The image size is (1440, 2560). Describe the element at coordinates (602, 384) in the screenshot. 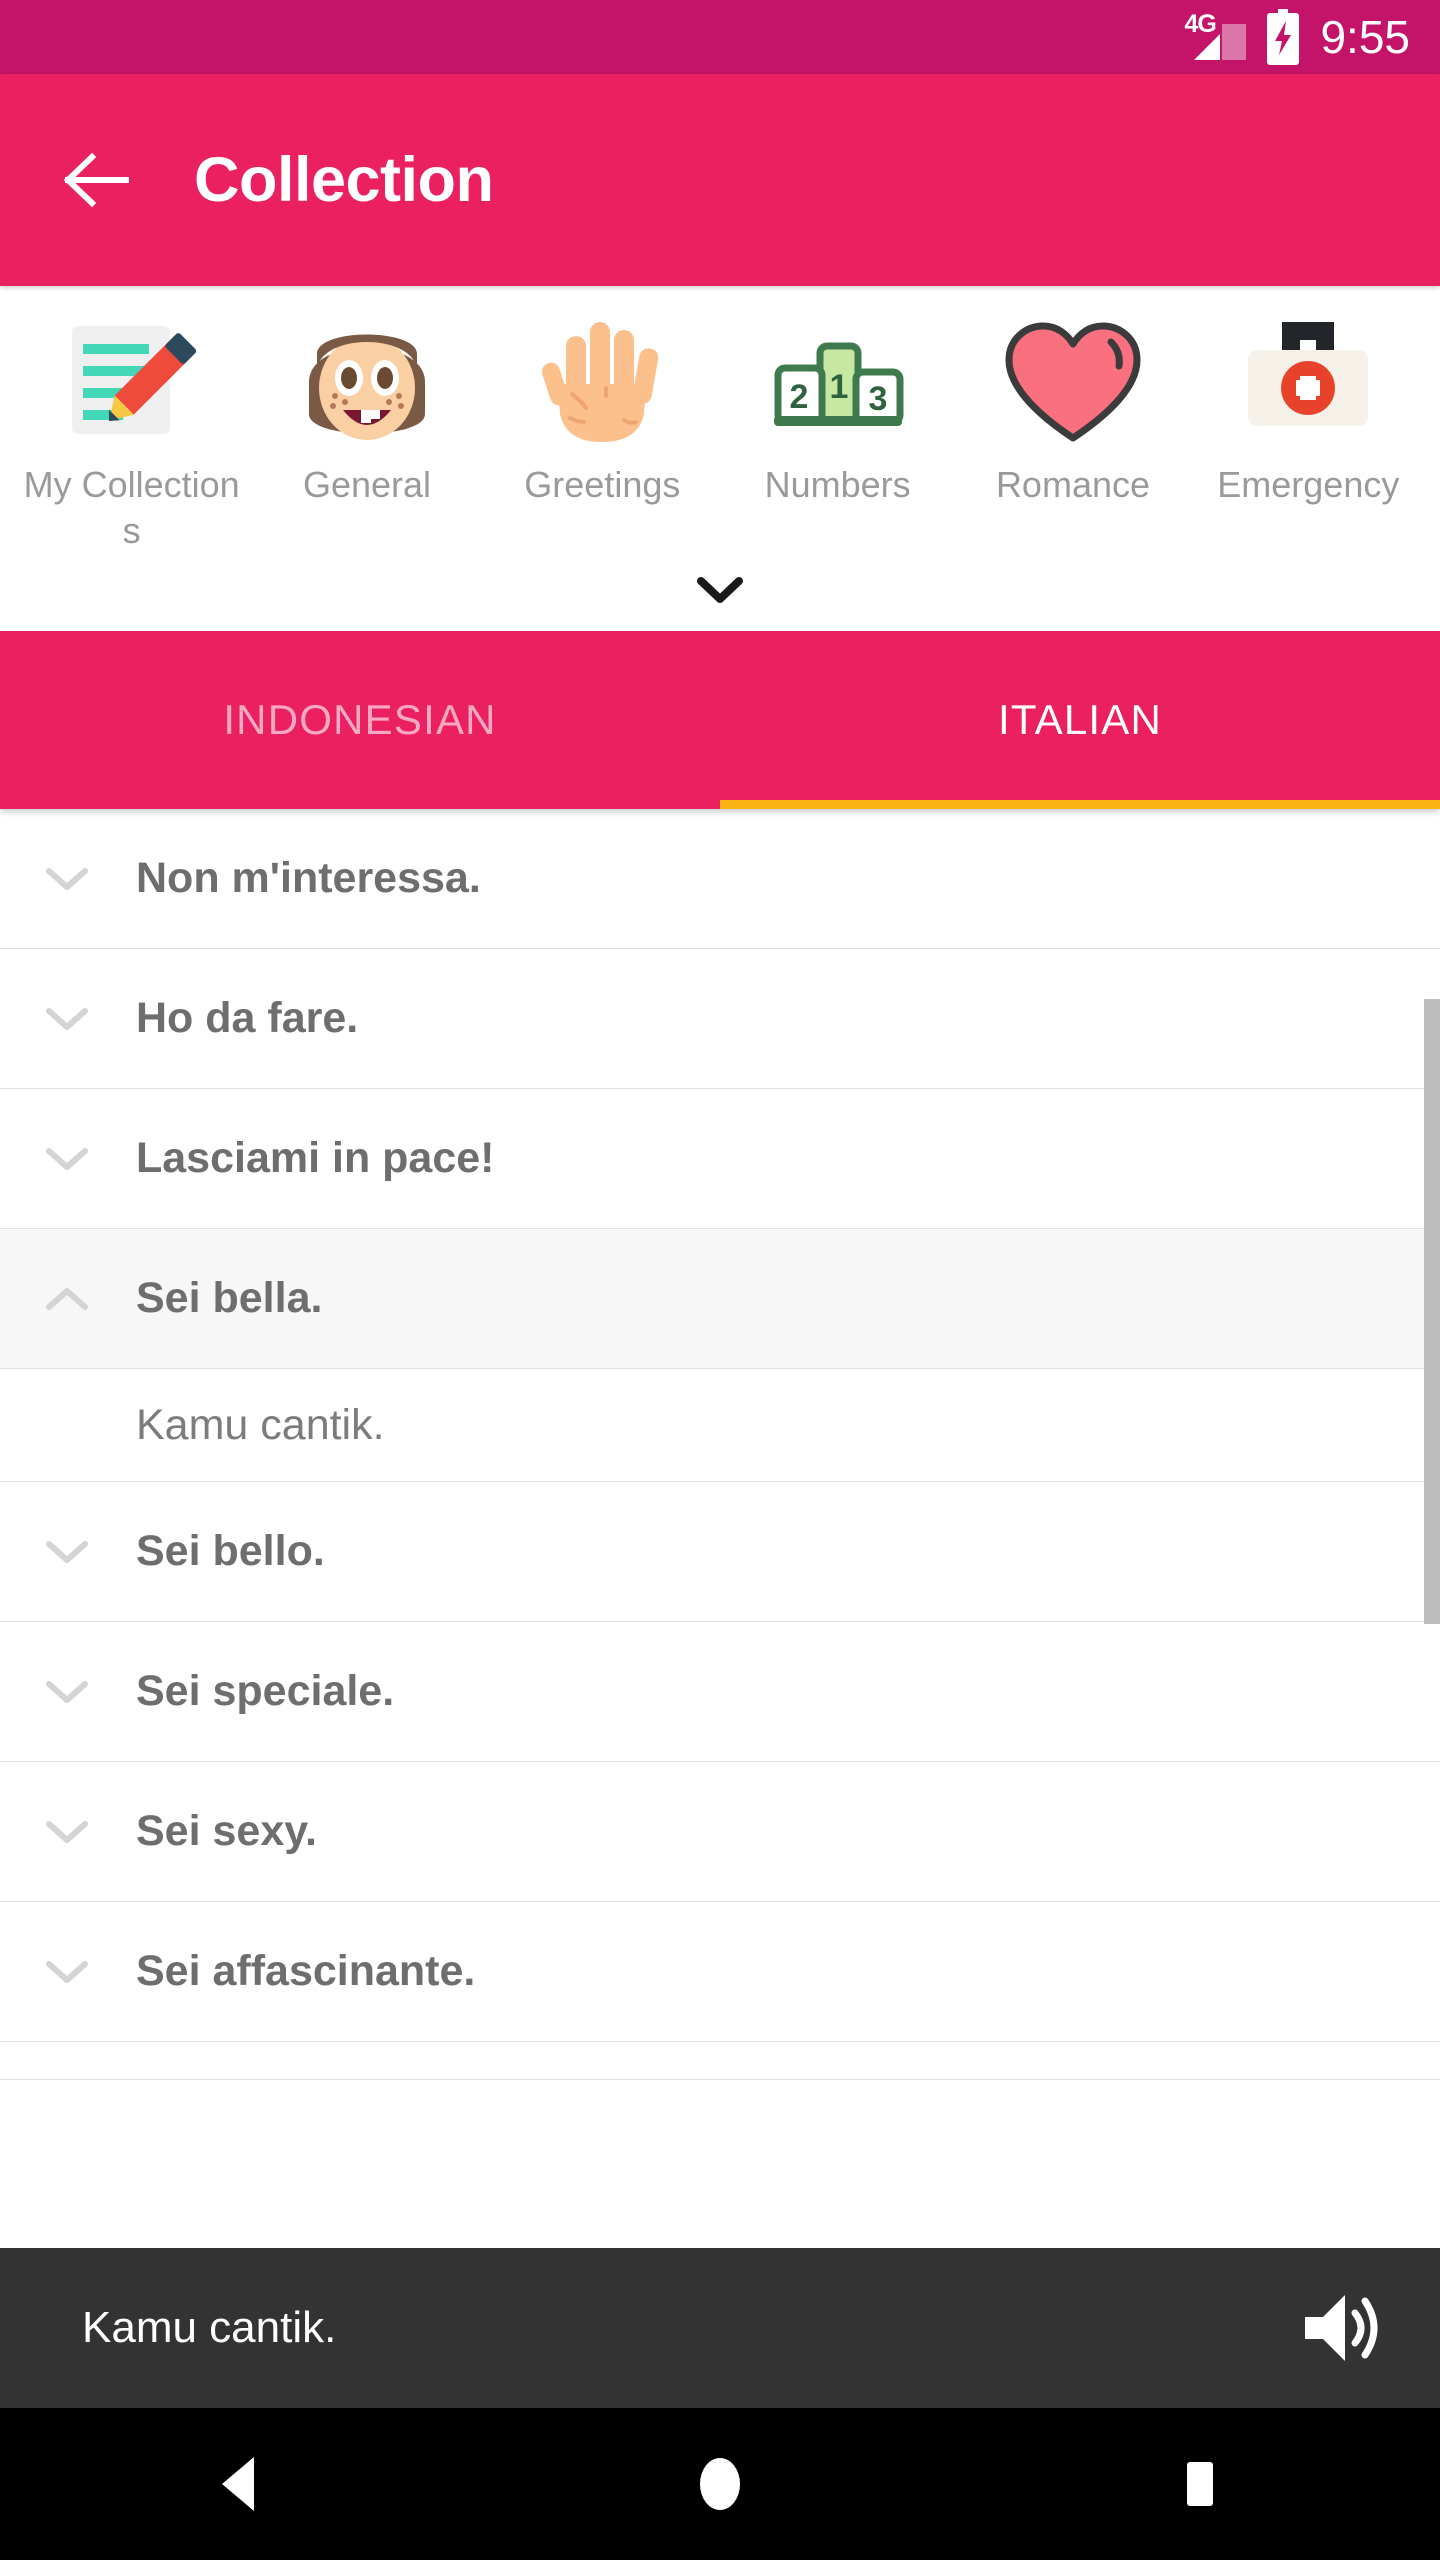

I see `open-hand-icon` at that location.